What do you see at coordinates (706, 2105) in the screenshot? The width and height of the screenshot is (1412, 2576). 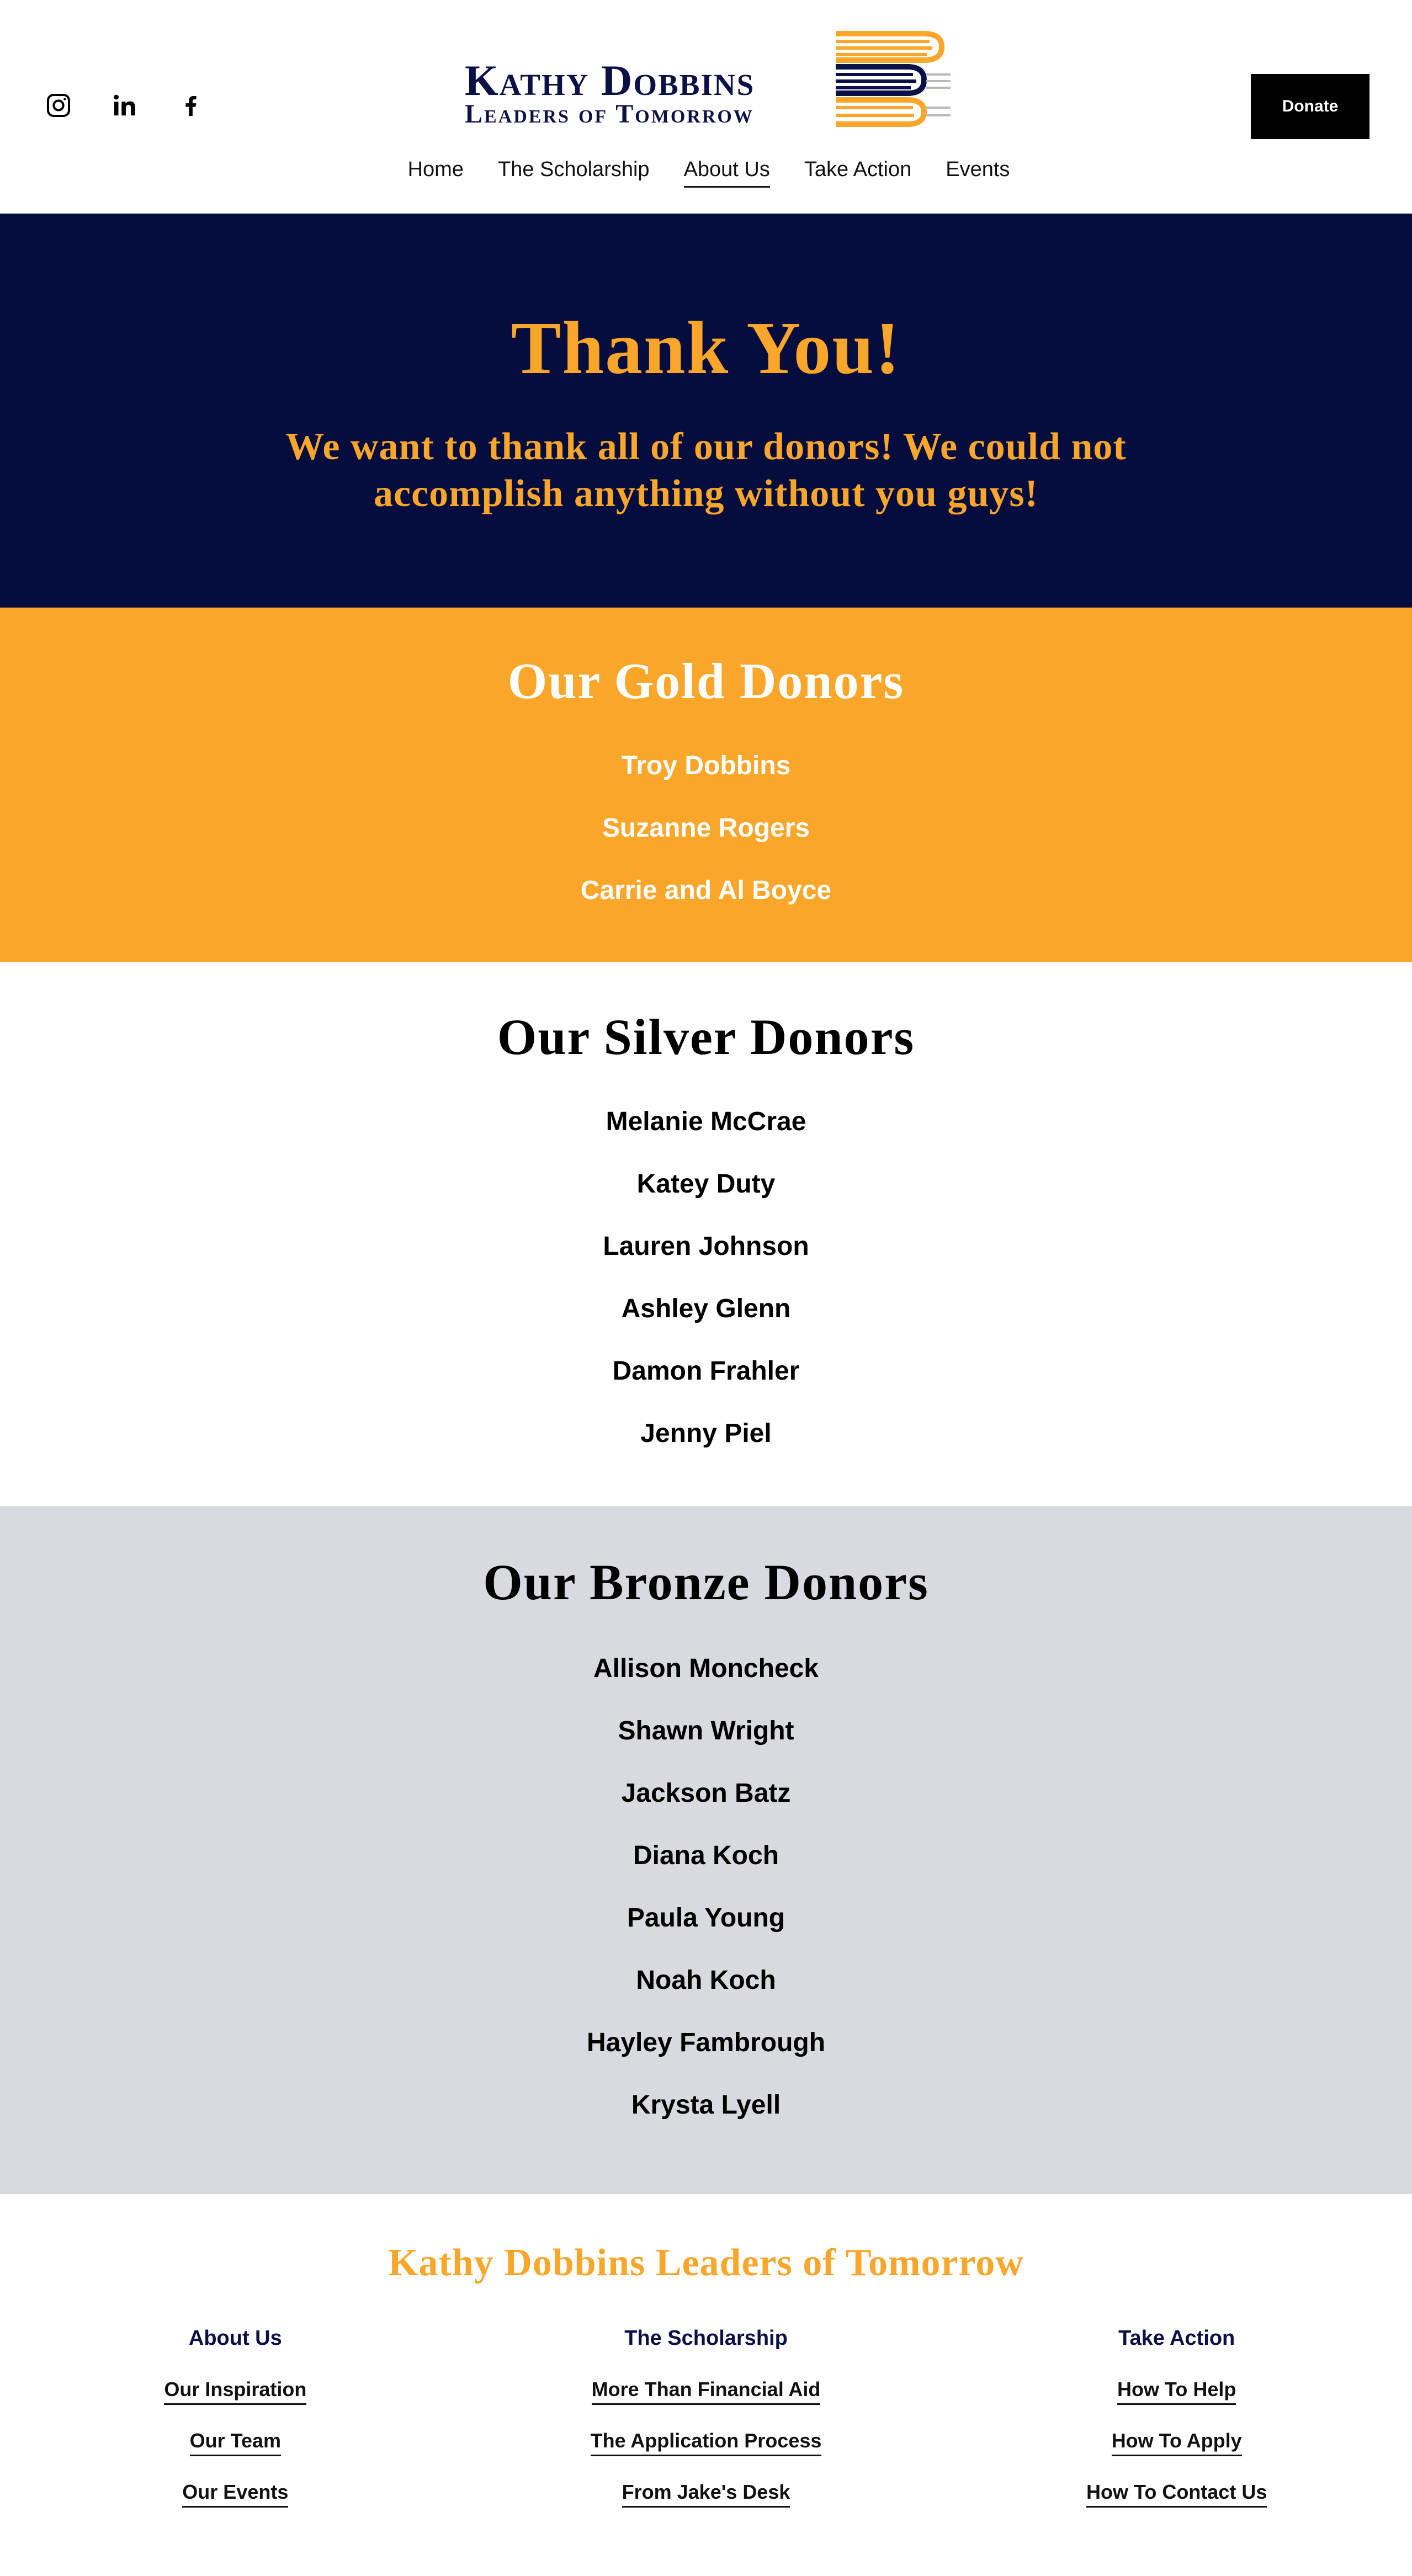 I see `donor-name: Krysta Lyell` at bounding box center [706, 2105].